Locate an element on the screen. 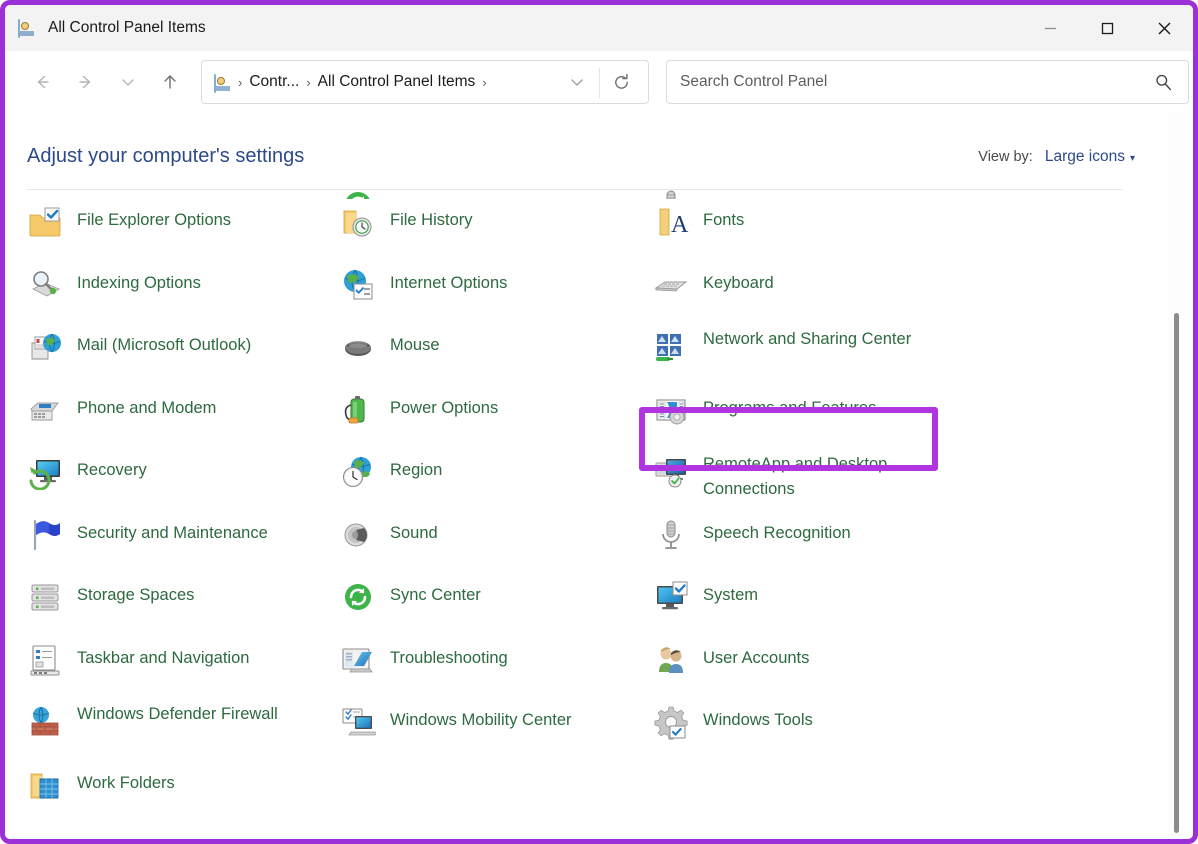 The height and width of the screenshot is (844, 1198). control-panel-item-mouse: Mouse is located at coordinates (496, 355).